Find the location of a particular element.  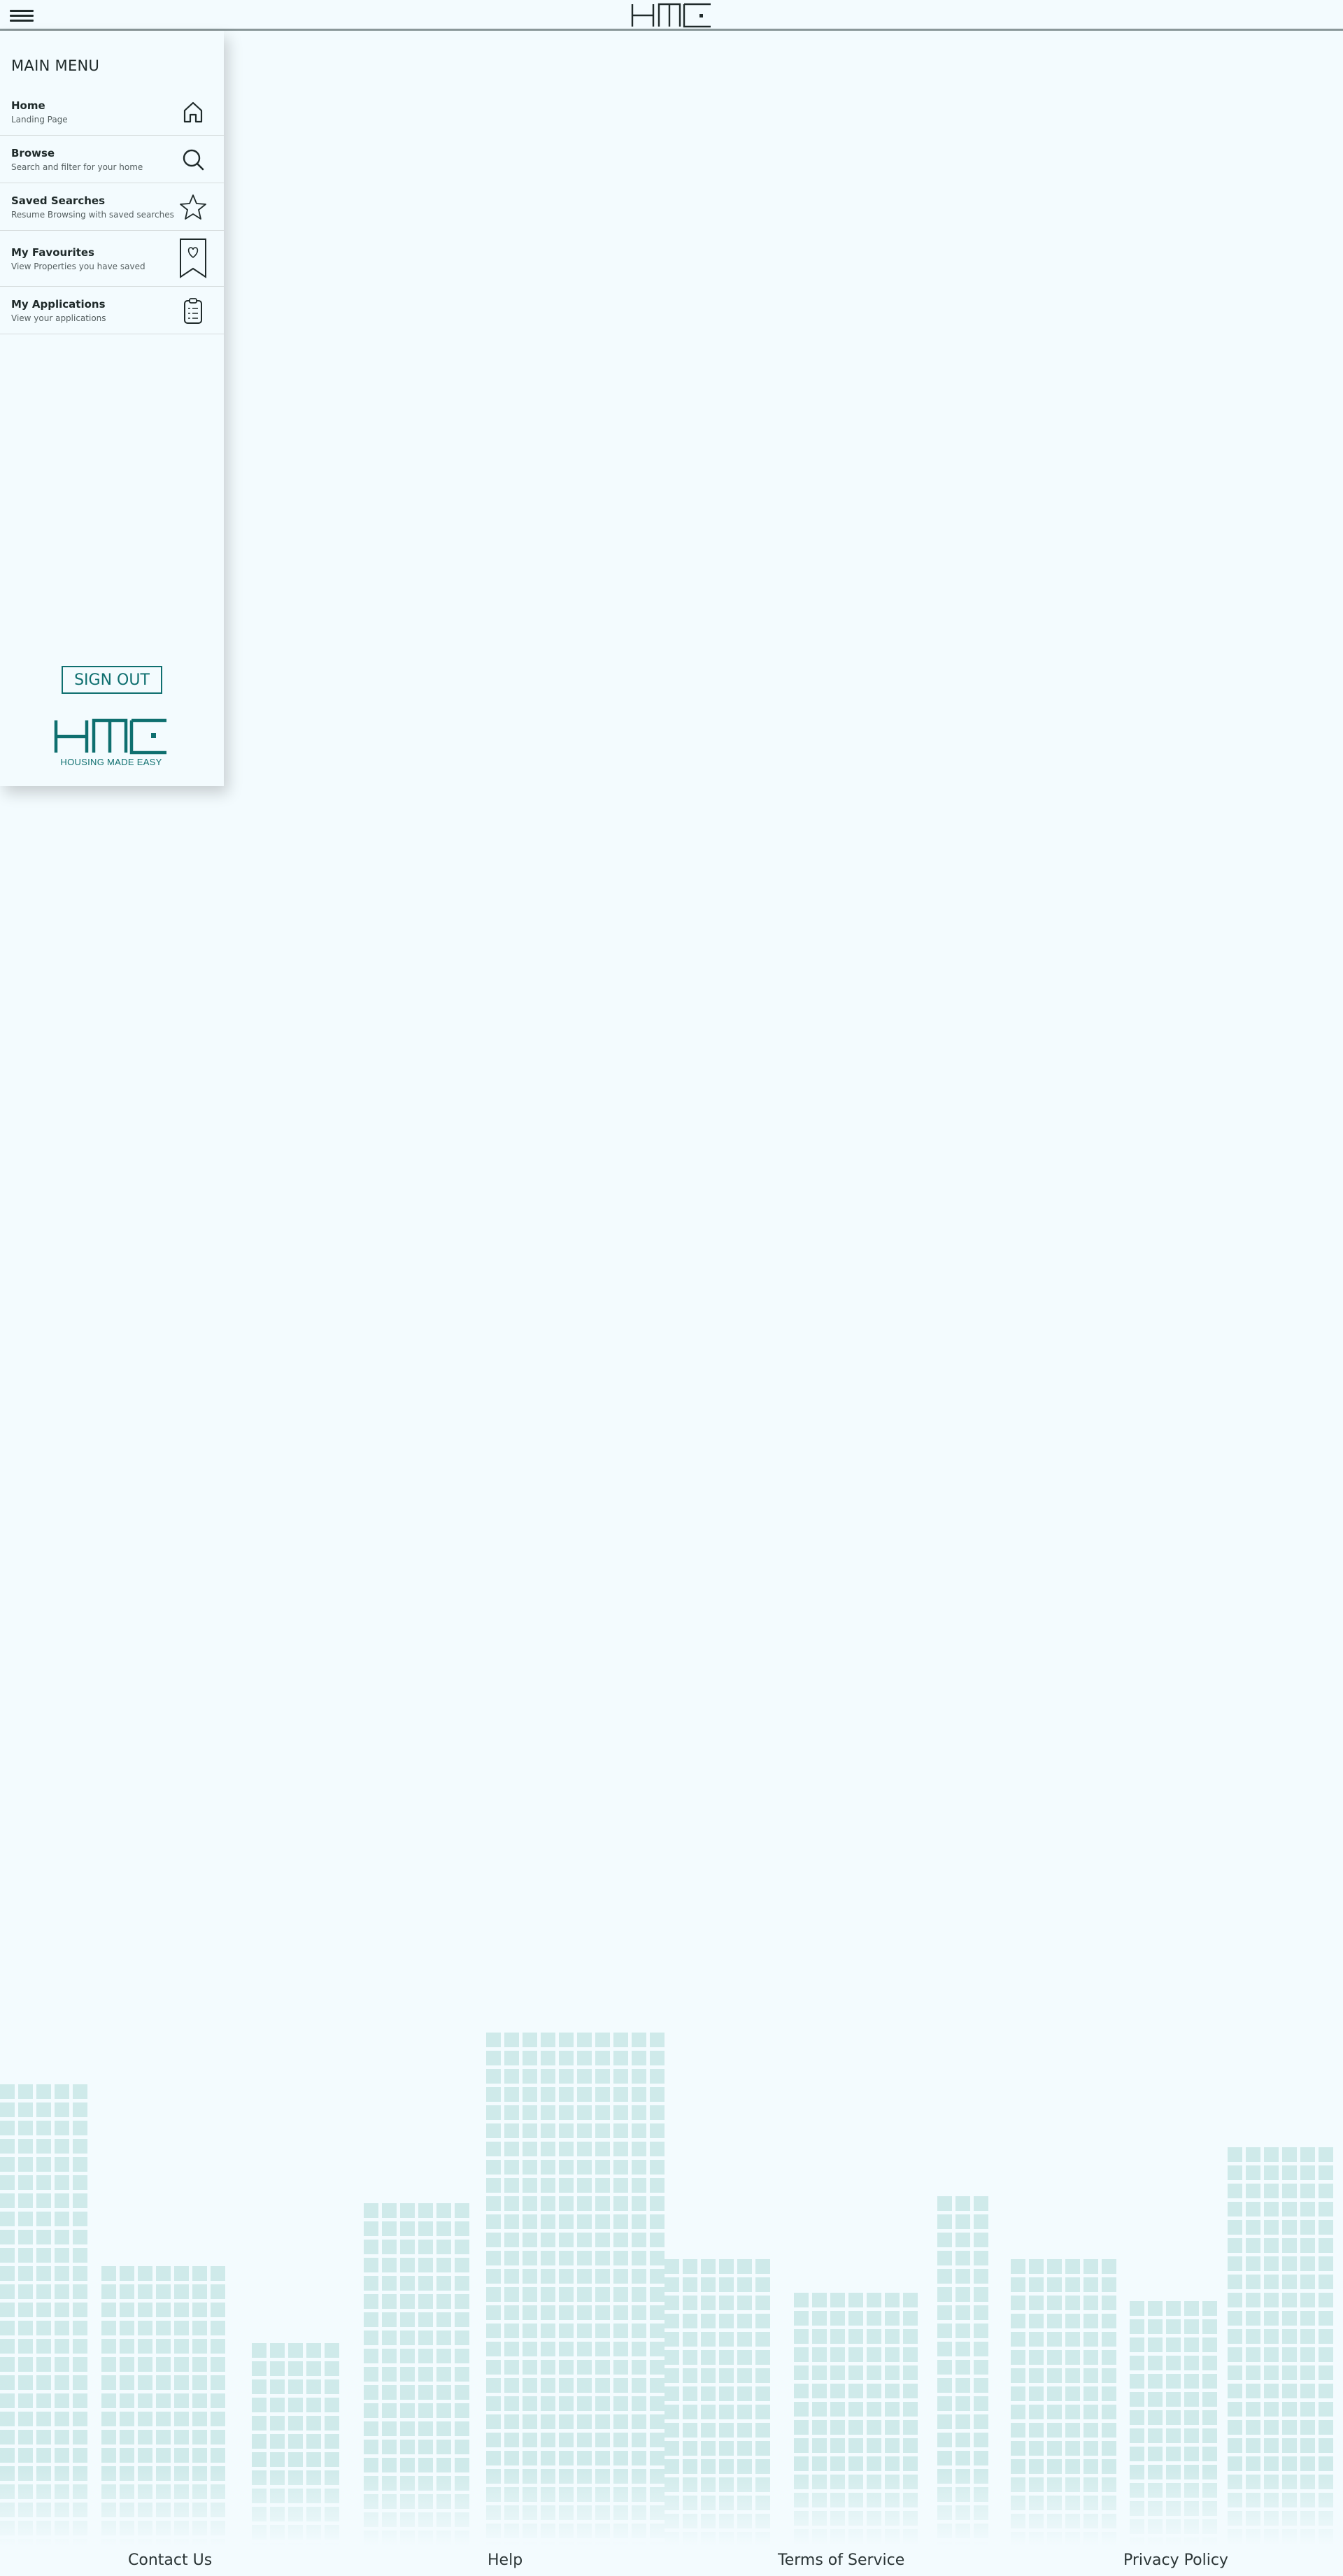

menu-item-label: Saved Searches is located at coordinates (59, 200).